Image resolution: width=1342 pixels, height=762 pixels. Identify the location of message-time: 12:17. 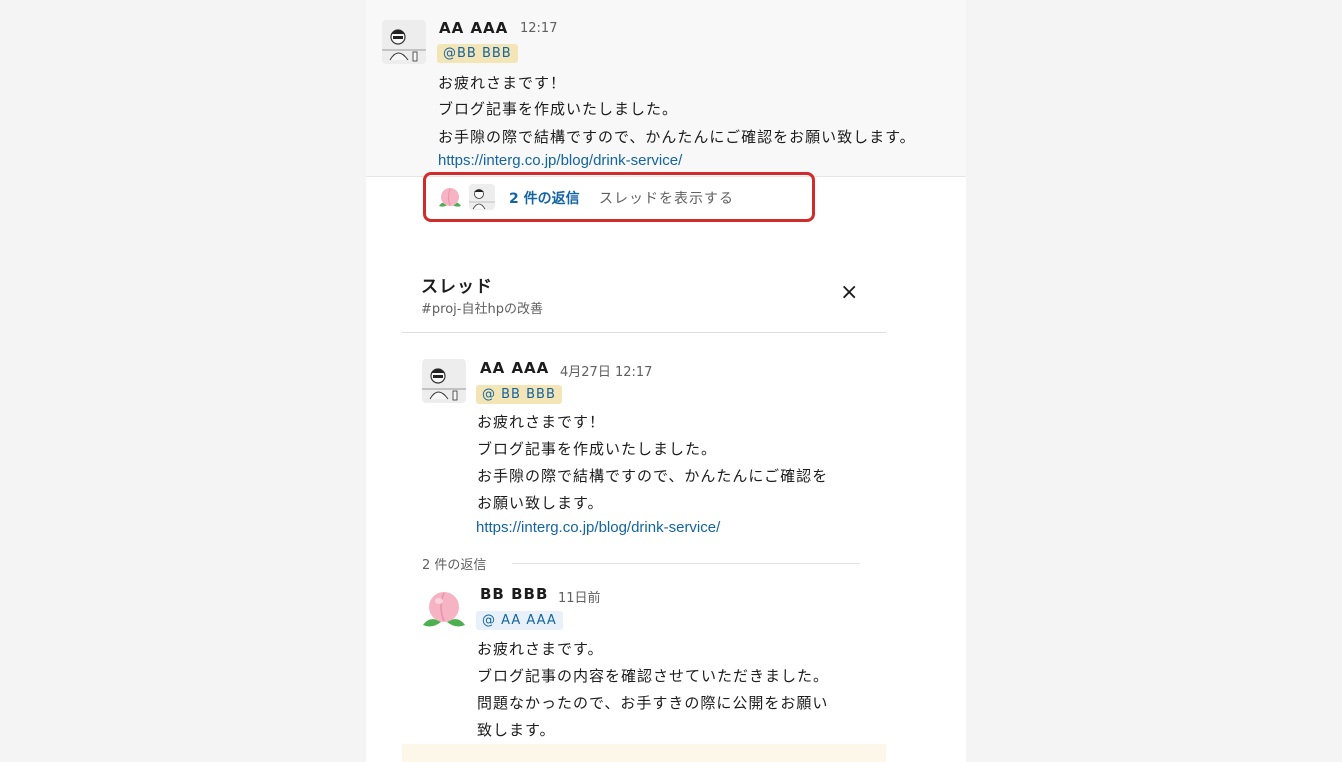
(538, 28).